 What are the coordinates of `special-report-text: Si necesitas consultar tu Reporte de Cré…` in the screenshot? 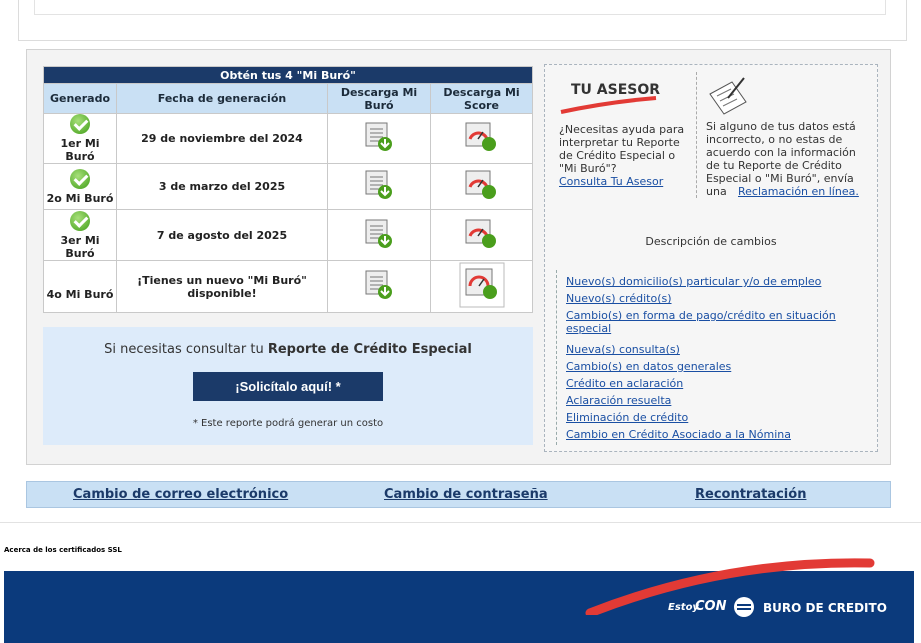 It's located at (288, 349).